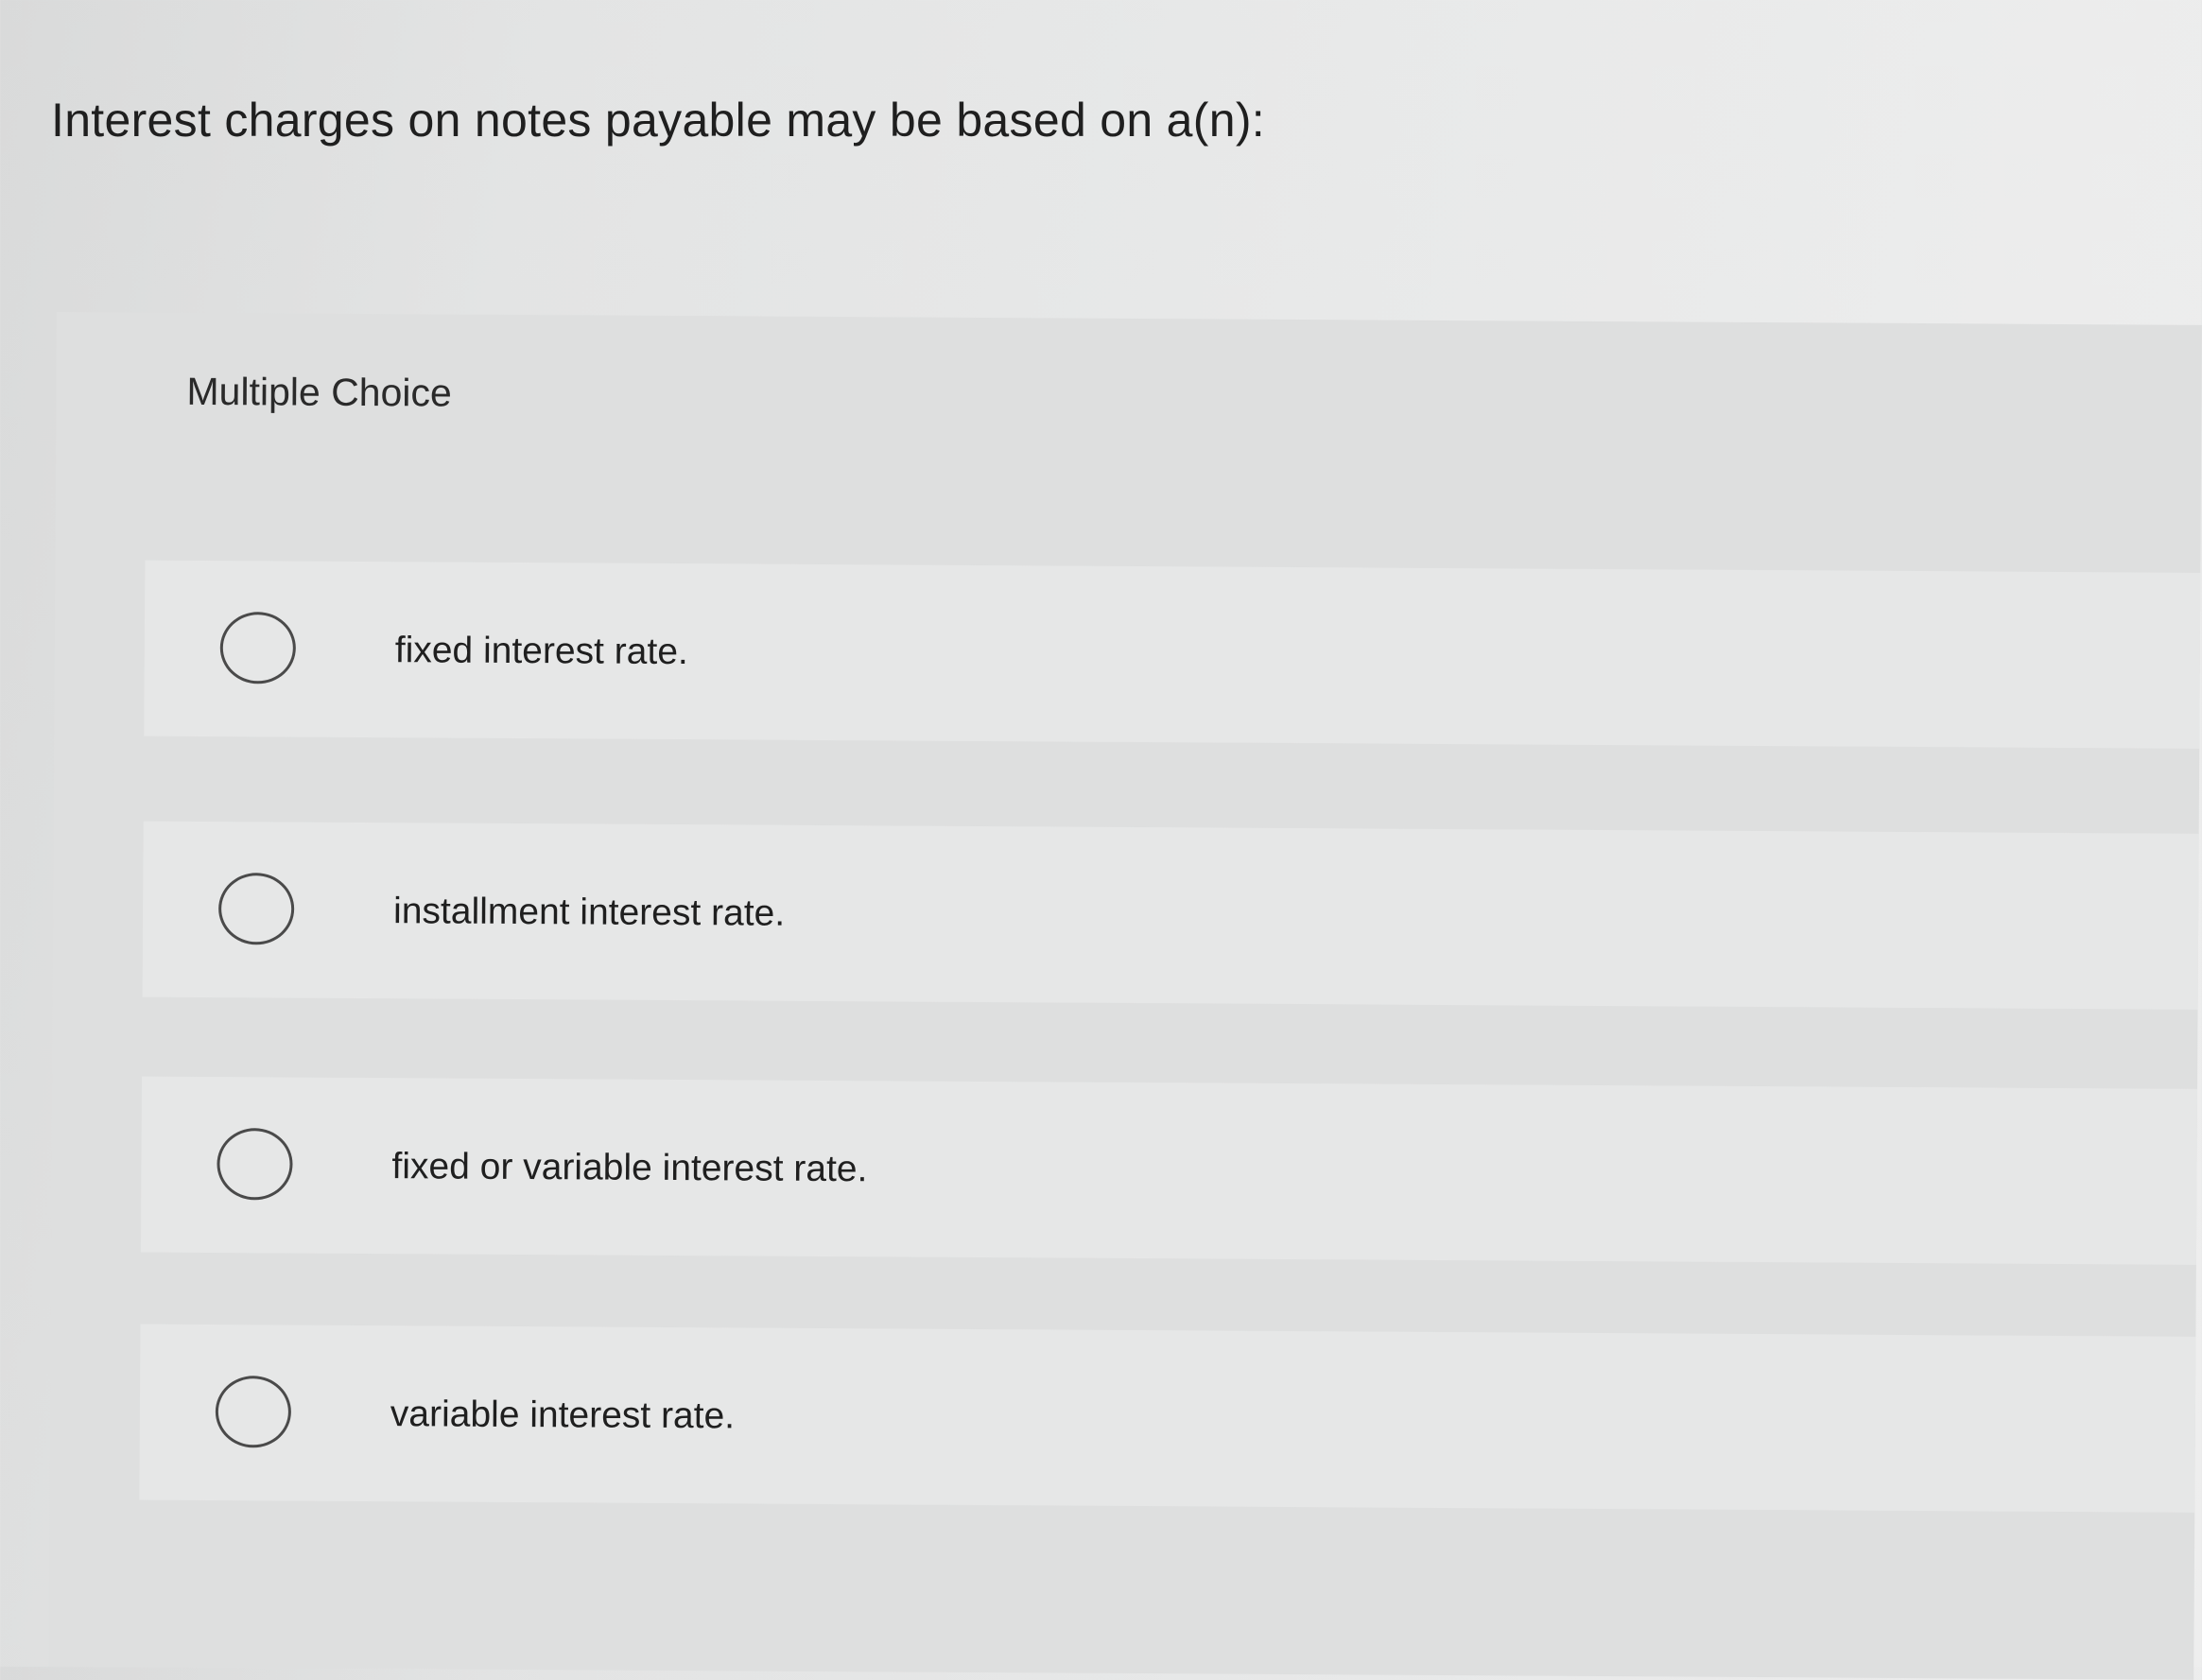 The height and width of the screenshot is (1680, 2202). I want to click on answer-option-3: fixed or variable interest rate., so click(1169, 1170).